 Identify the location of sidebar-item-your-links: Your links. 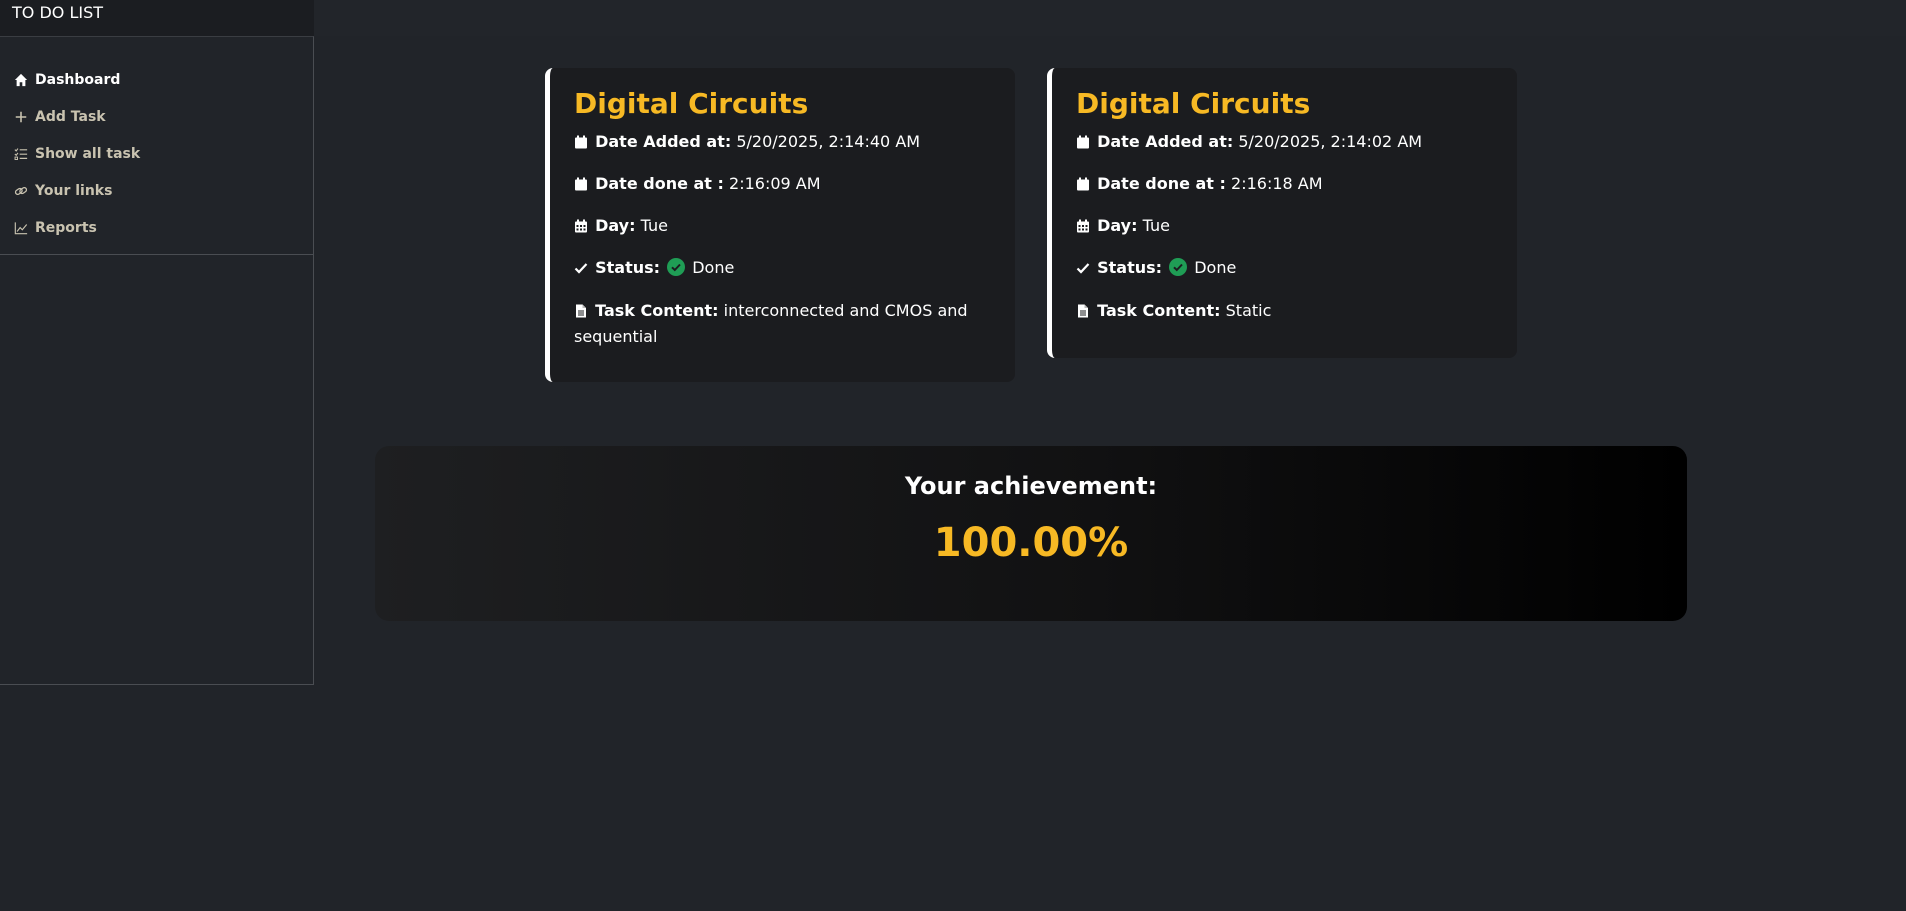
(156, 190).